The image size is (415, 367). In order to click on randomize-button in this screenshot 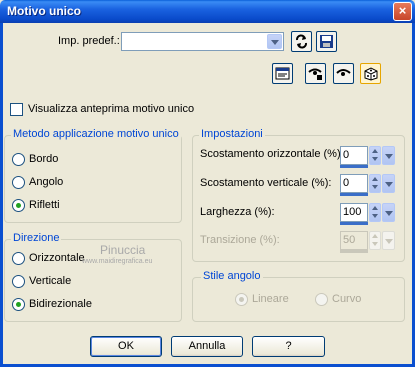, I will do `click(370, 73)`.